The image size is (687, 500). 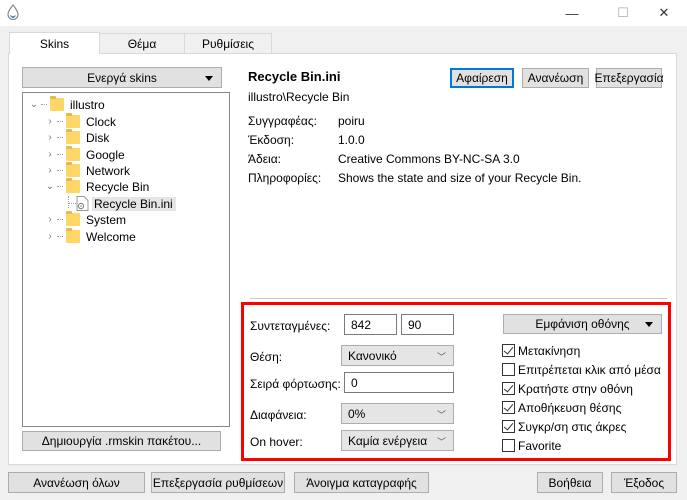 I want to click on help-button: Βοήθεια, so click(x=570, y=482).